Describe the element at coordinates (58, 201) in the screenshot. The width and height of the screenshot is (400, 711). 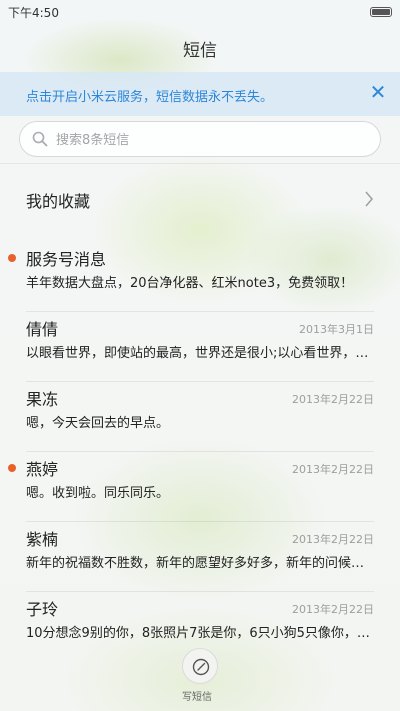
I see `favorites-label: 我的收藏` at that location.